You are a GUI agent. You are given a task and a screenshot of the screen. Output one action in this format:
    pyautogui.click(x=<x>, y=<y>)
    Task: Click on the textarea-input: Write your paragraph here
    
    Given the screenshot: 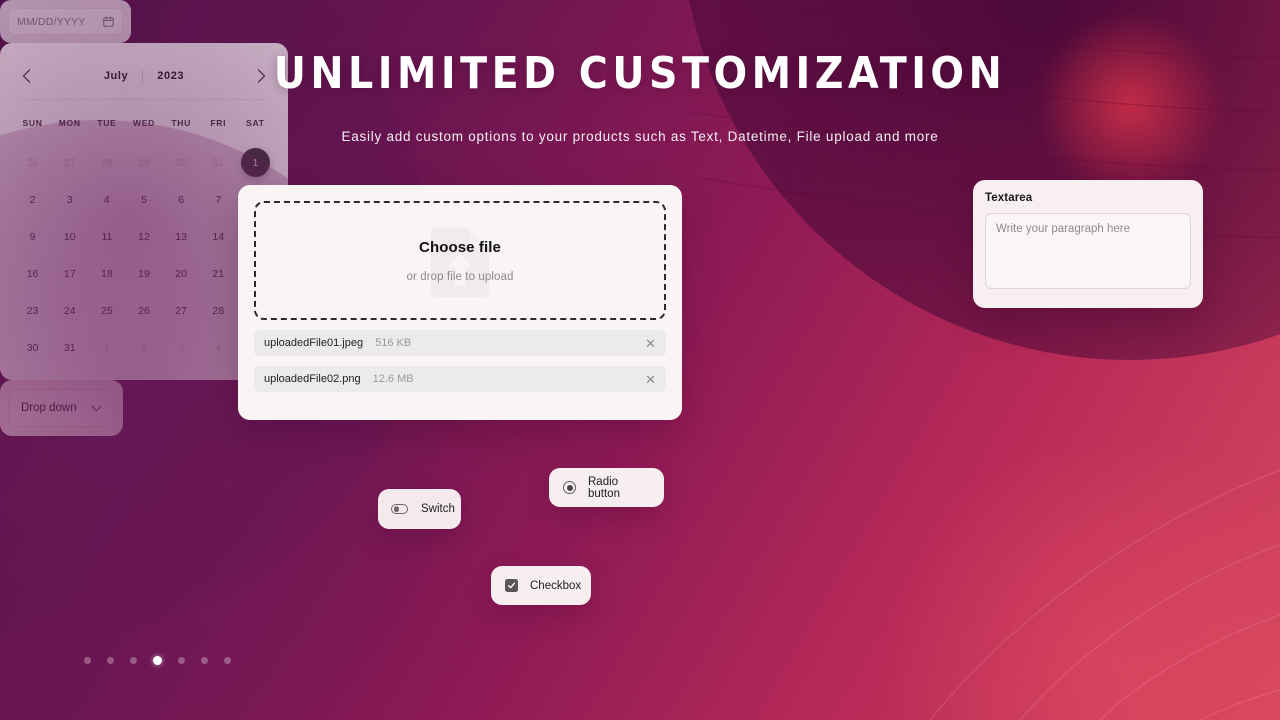 What is the action you would take?
    pyautogui.click(x=1088, y=251)
    